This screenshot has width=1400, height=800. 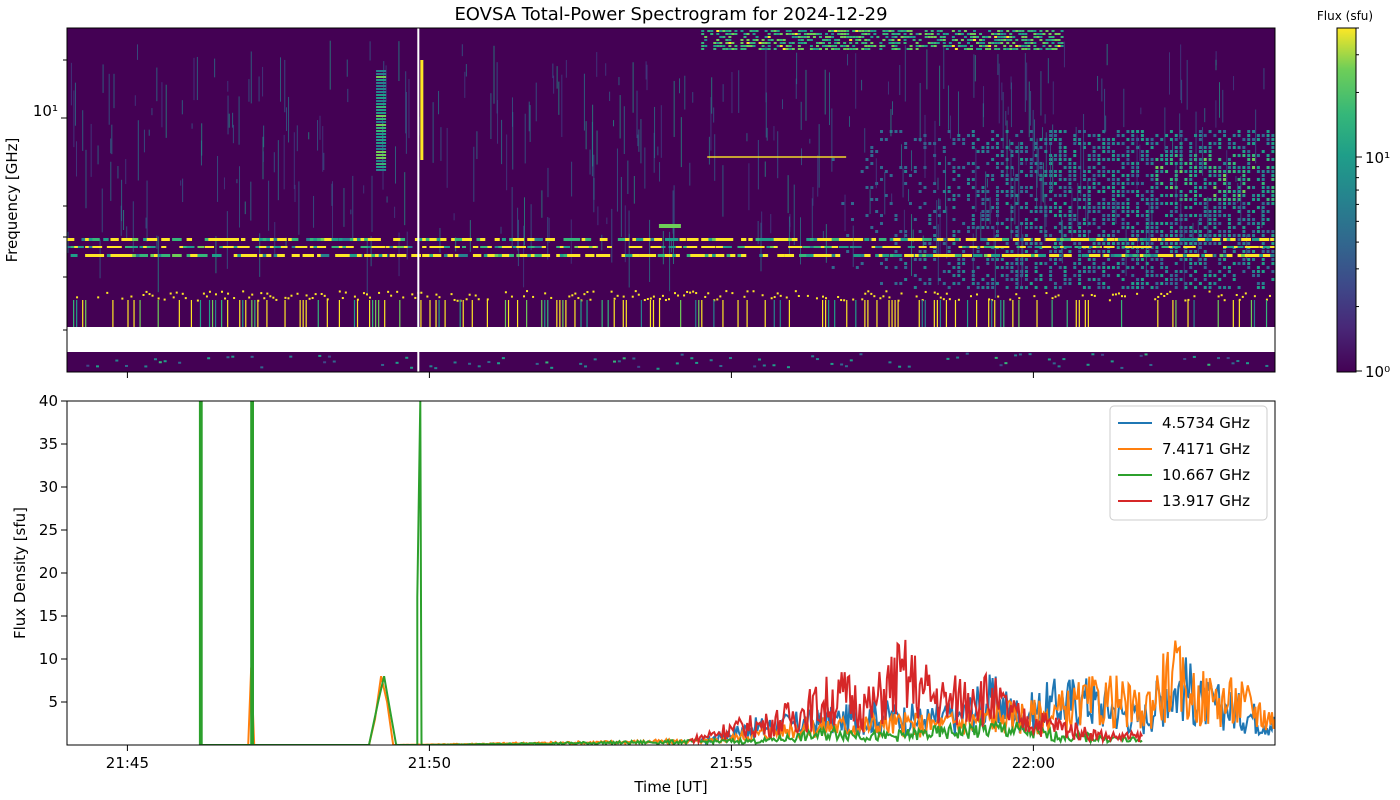 I want to click on legend-entry: 7.4171 GHz, so click(x=1206, y=449).